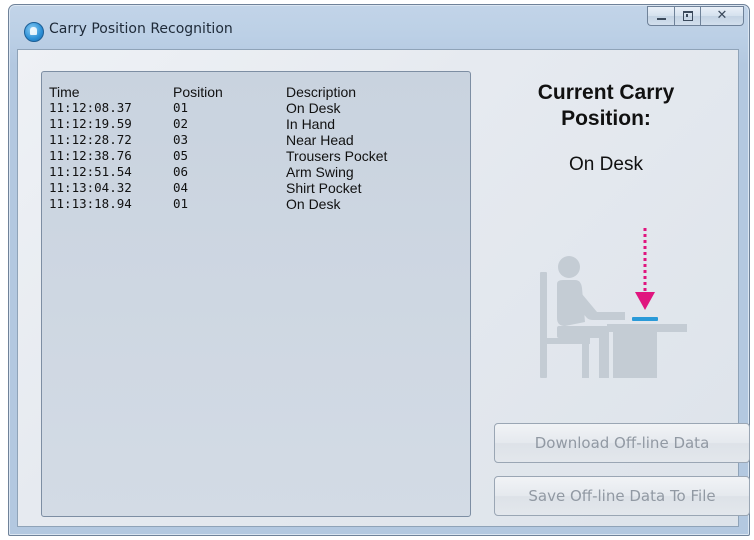 The height and width of the screenshot is (540, 754). Describe the element at coordinates (645, 319) in the screenshot. I see `device-on-desk` at that location.